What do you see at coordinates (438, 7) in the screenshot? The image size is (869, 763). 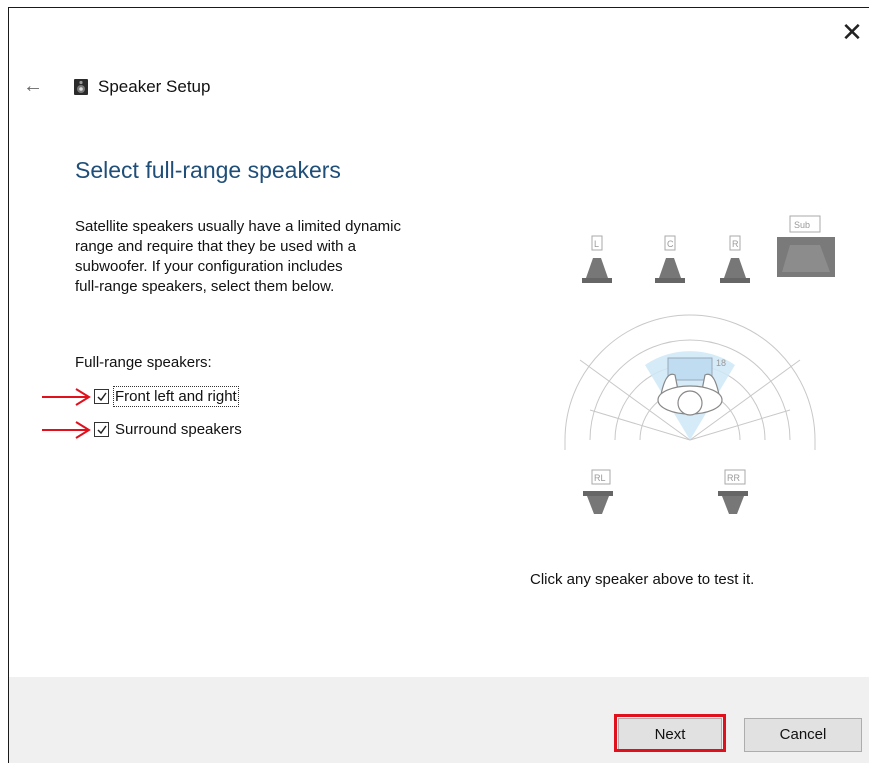 I see `window-border-top` at bounding box center [438, 7].